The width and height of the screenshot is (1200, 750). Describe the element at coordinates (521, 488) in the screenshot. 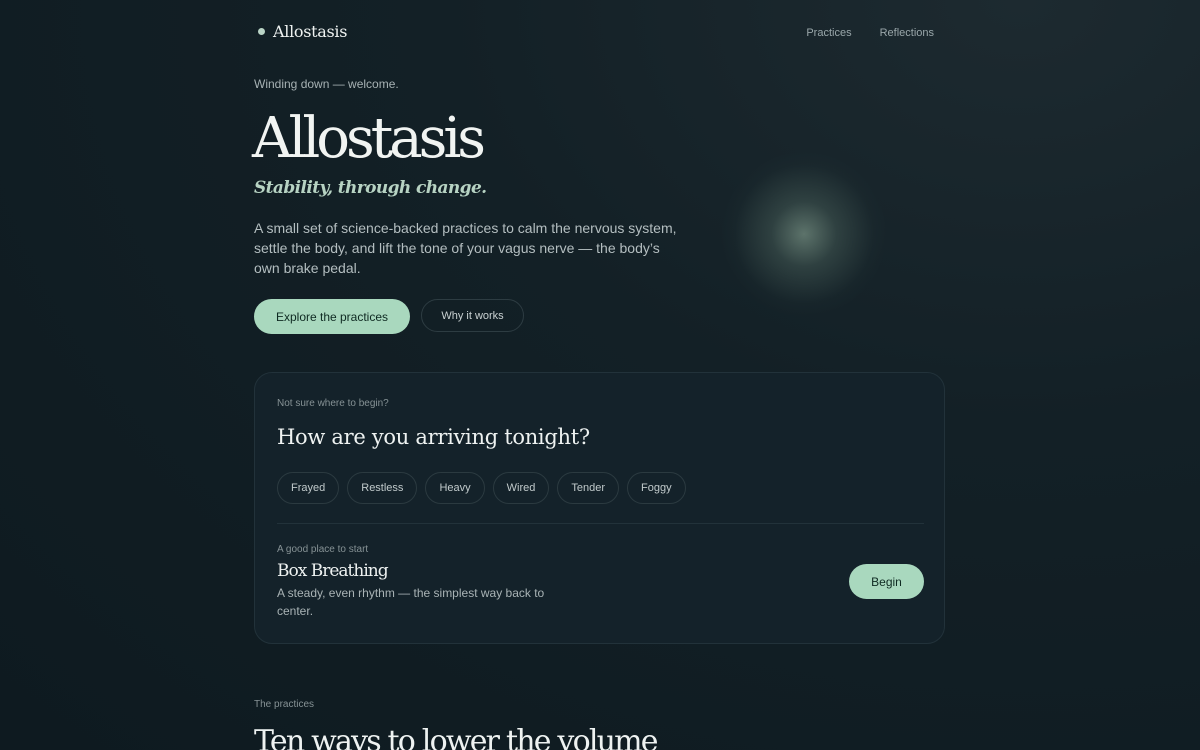

I see `mood-wired: Wired` at that location.